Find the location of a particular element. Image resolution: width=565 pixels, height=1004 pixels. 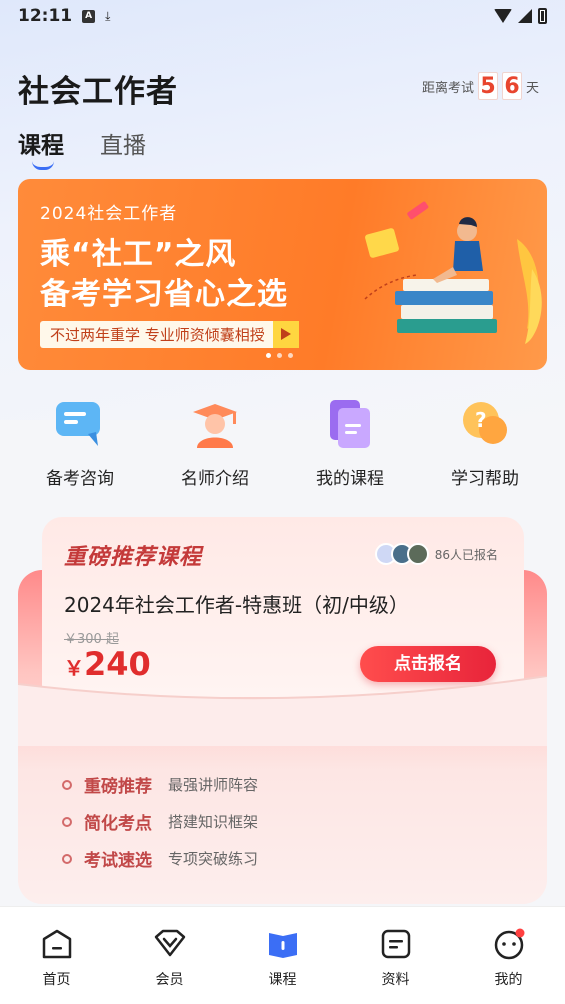

nav-vip: 会员 is located at coordinates (170, 965).